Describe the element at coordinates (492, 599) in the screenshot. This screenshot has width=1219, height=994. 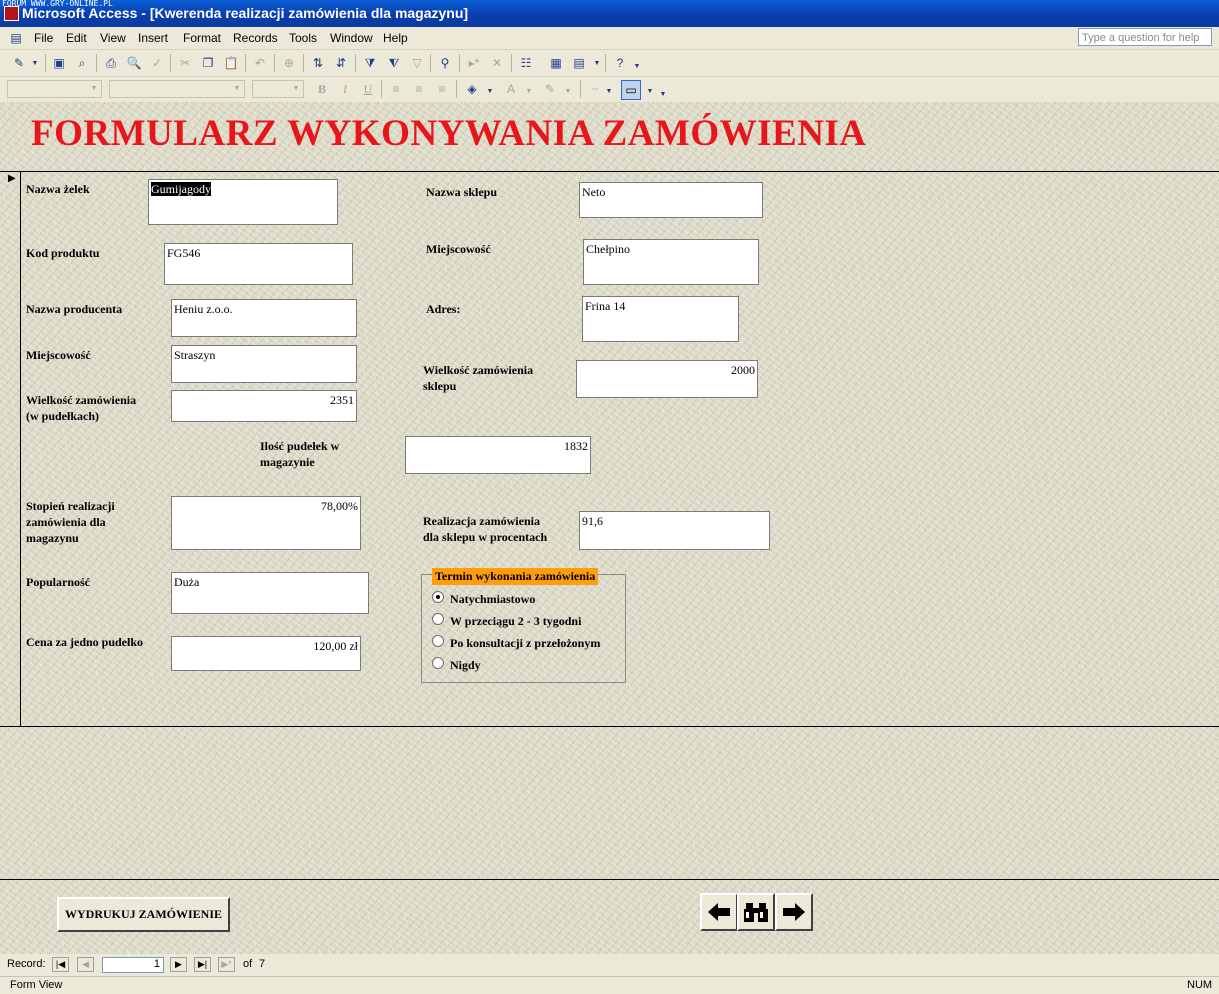
I see `option-natychmiastowo-label: Natychmiastowo` at that location.